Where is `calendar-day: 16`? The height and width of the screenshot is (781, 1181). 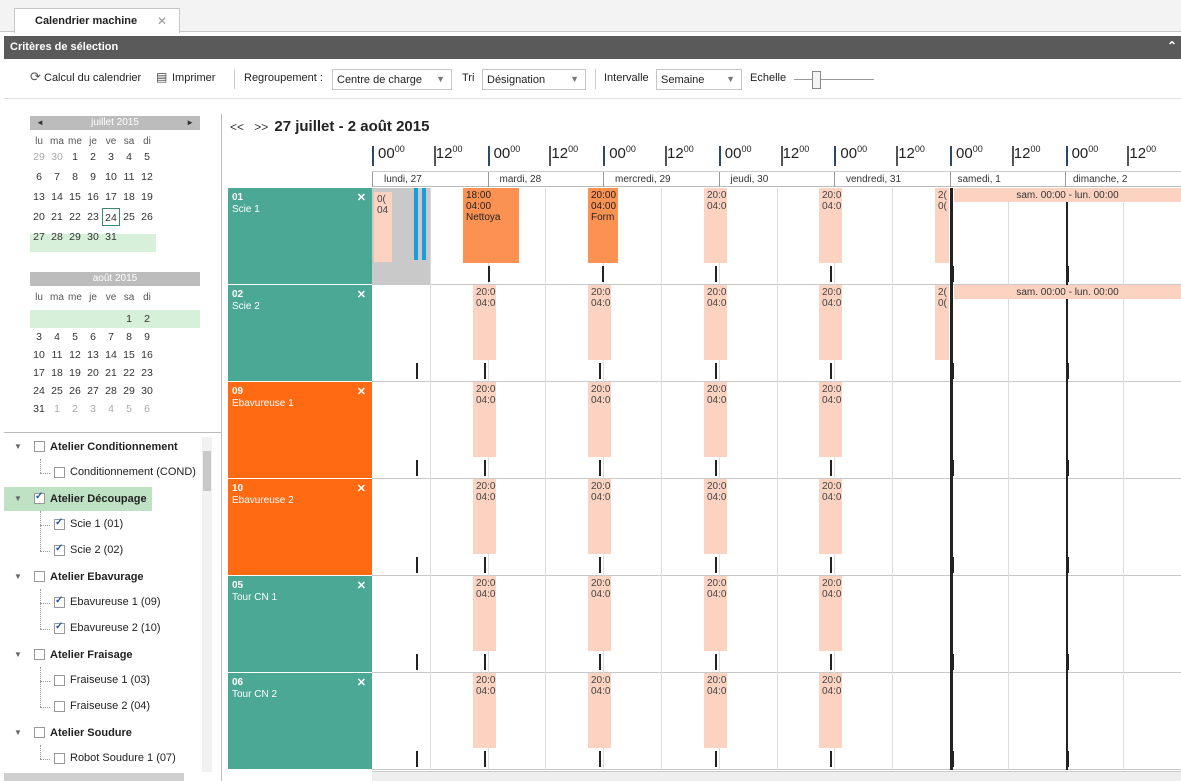 calendar-day: 16 is located at coordinates (93, 197).